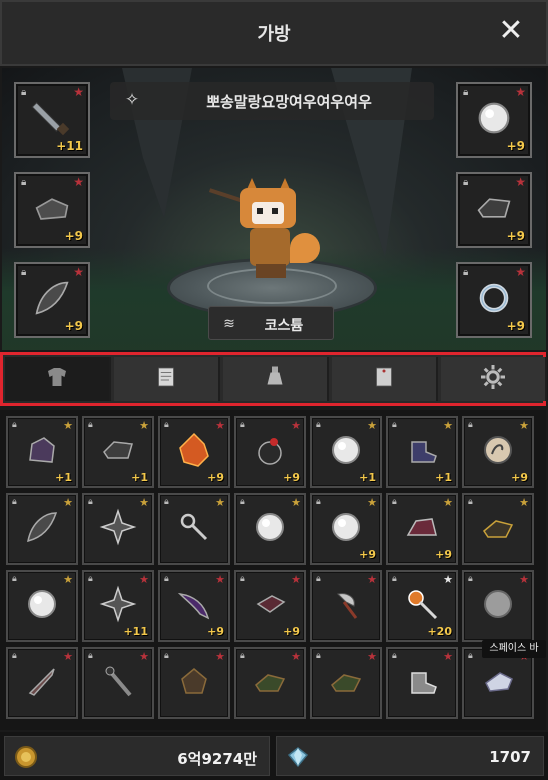 The width and height of the screenshot is (548, 780). I want to click on orb-icon, so click(270, 529).